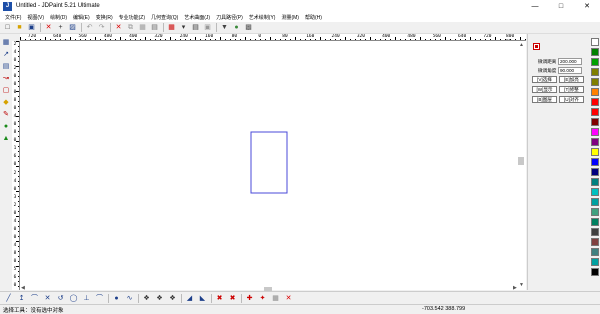  Describe the element at coordinates (6, 78) in the screenshot. I see `bend-icon: ↝` at that location.